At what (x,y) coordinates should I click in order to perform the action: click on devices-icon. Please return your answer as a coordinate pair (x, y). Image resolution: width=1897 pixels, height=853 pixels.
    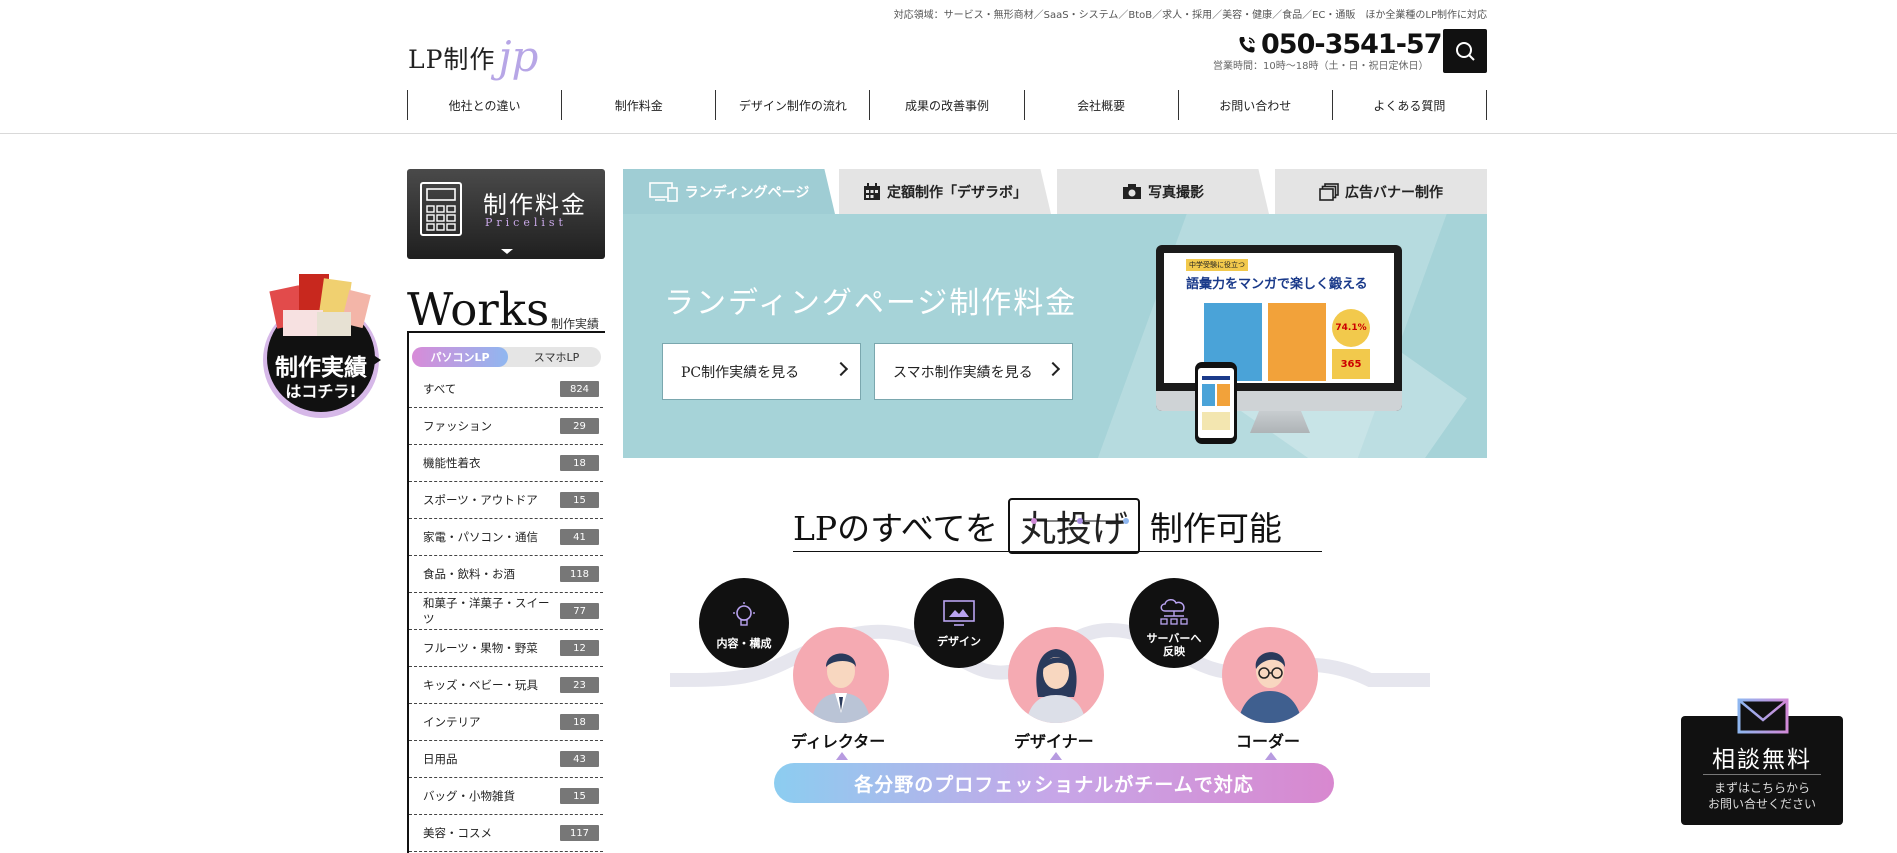
    Looking at the image, I should click on (663, 191).